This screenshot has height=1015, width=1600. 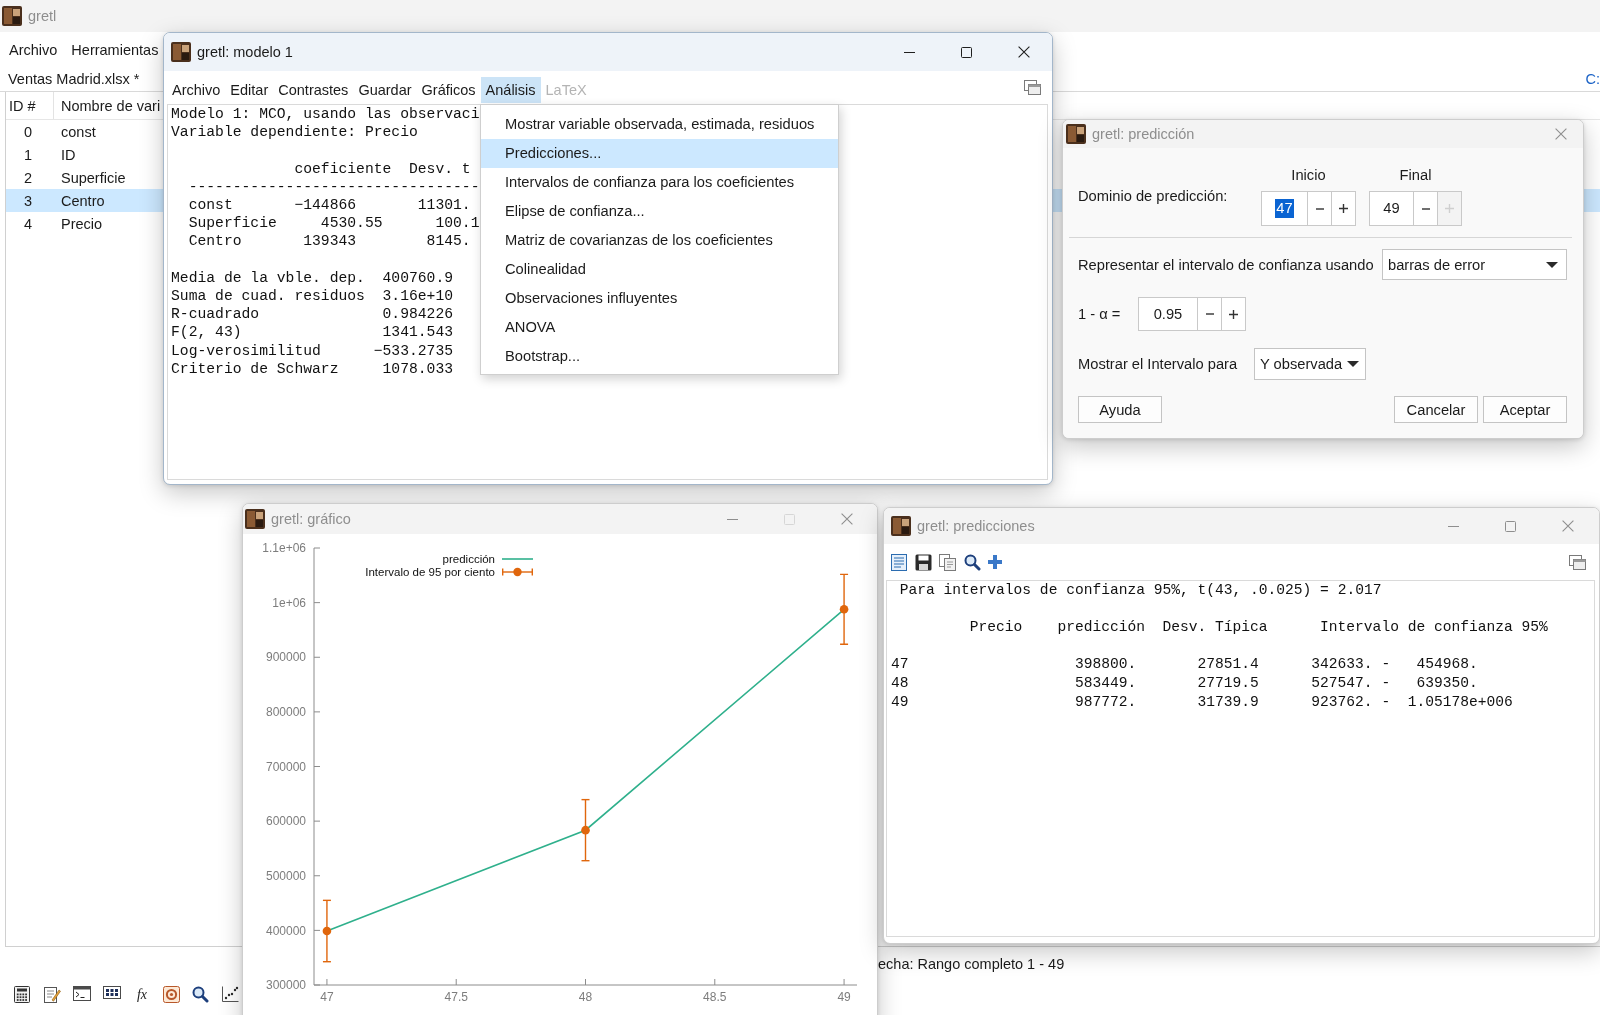 I want to click on variable-name: Precio, so click(x=82, y=223).